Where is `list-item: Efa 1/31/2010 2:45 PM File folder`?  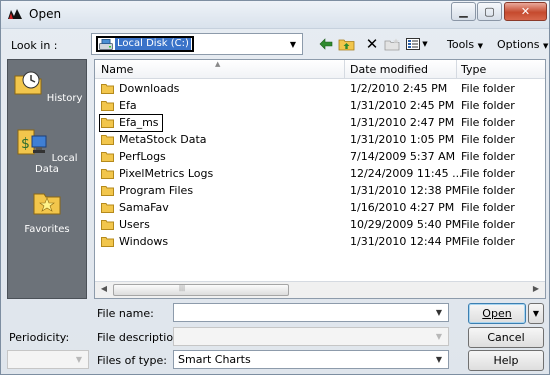 list-item: Efa 1/31/2010 2:45 PM File folder is located at coordinates (320, 106).